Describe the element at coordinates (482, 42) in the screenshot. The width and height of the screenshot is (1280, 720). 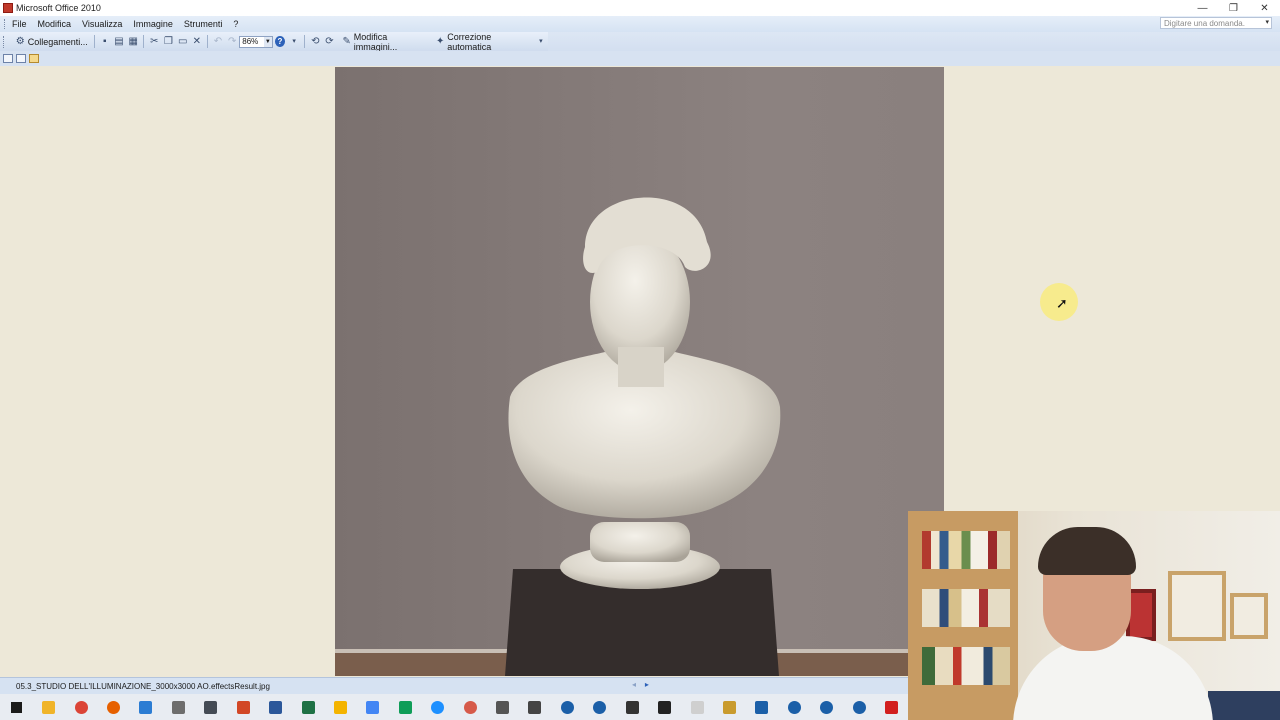
I see `autocorrect-button: ✦ Correzione automatica` at that location.